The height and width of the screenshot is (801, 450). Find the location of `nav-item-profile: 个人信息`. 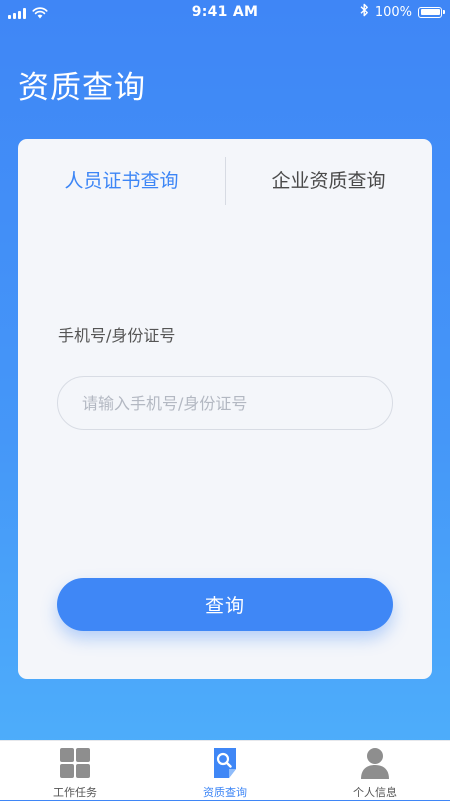

nav-item-profile: 个人信息 is located at coordinates (375, 771).